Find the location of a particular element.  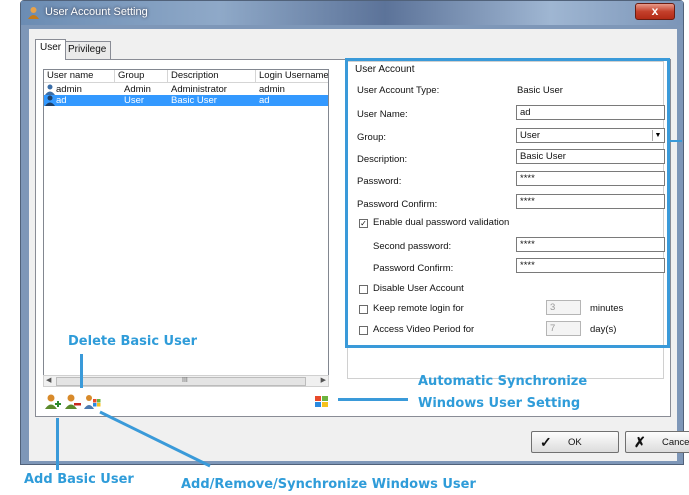

scroll-left-icon: ◀ is located at coordinates (48, 381).